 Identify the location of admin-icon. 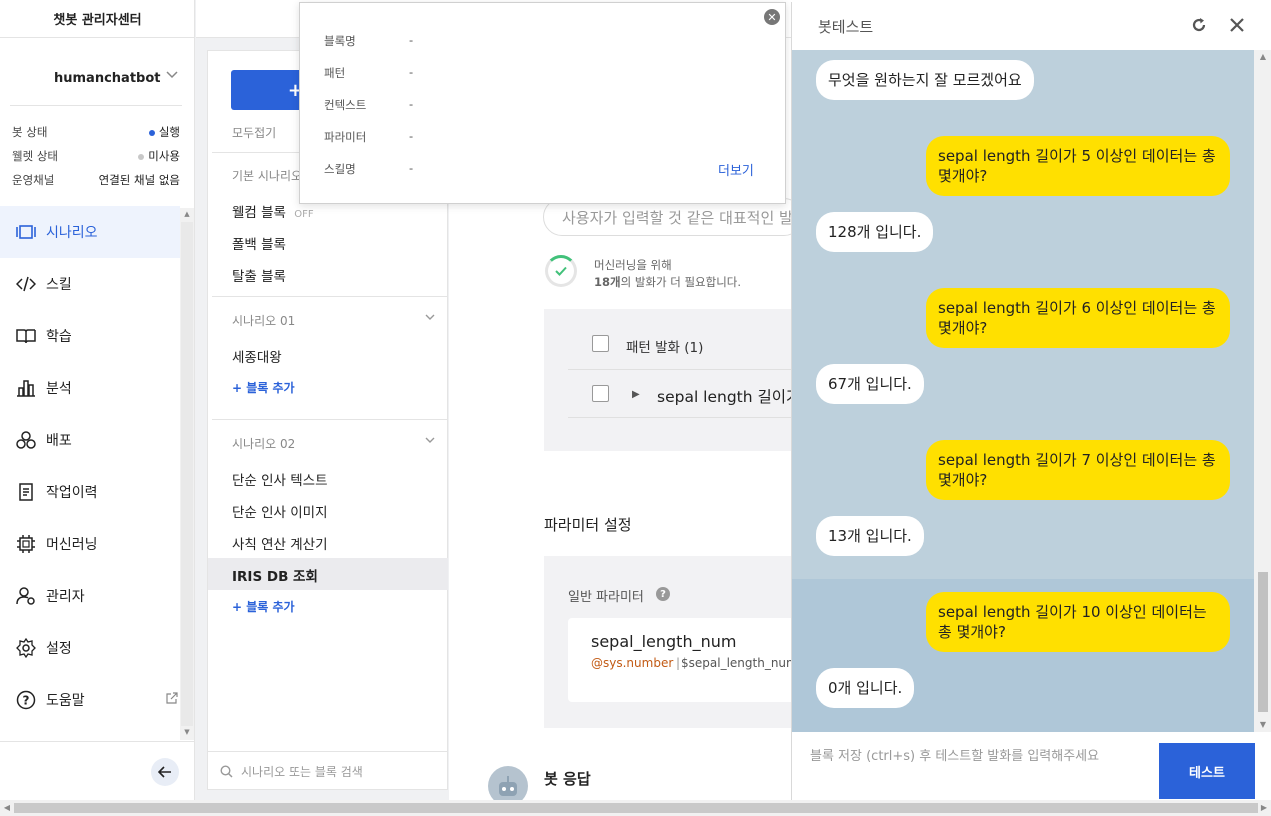
(26, 596).